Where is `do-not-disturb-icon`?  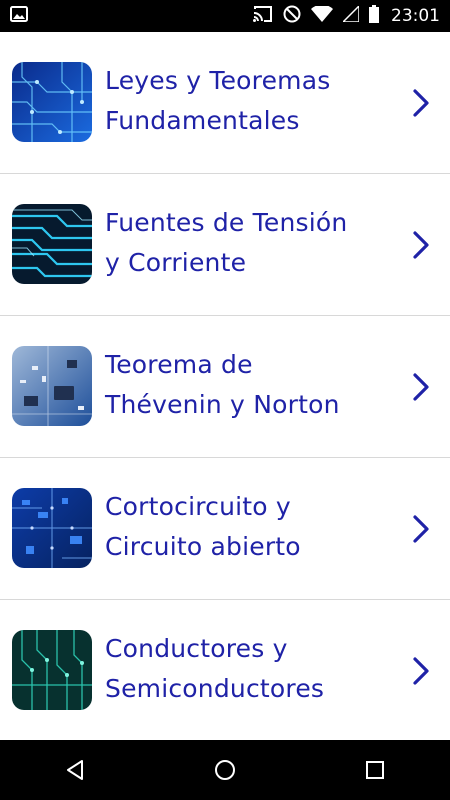
do-not-disturb-icon is located at coordinates (292, 16).